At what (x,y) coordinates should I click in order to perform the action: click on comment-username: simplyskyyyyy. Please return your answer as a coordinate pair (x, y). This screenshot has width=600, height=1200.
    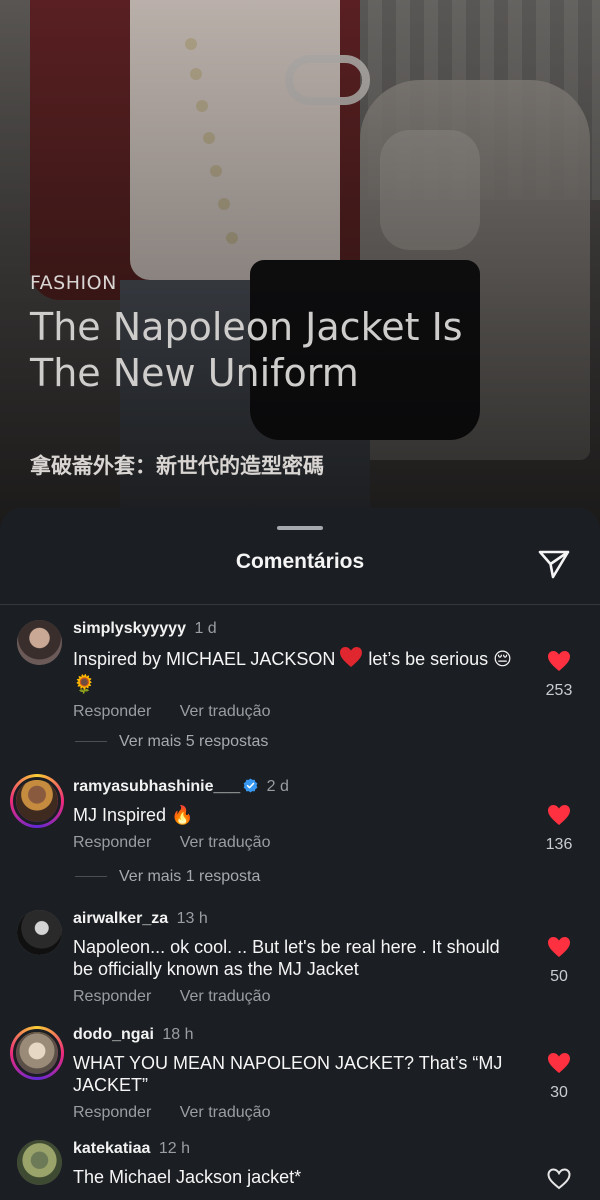
    Looking at the image, I should click on (129, 628).